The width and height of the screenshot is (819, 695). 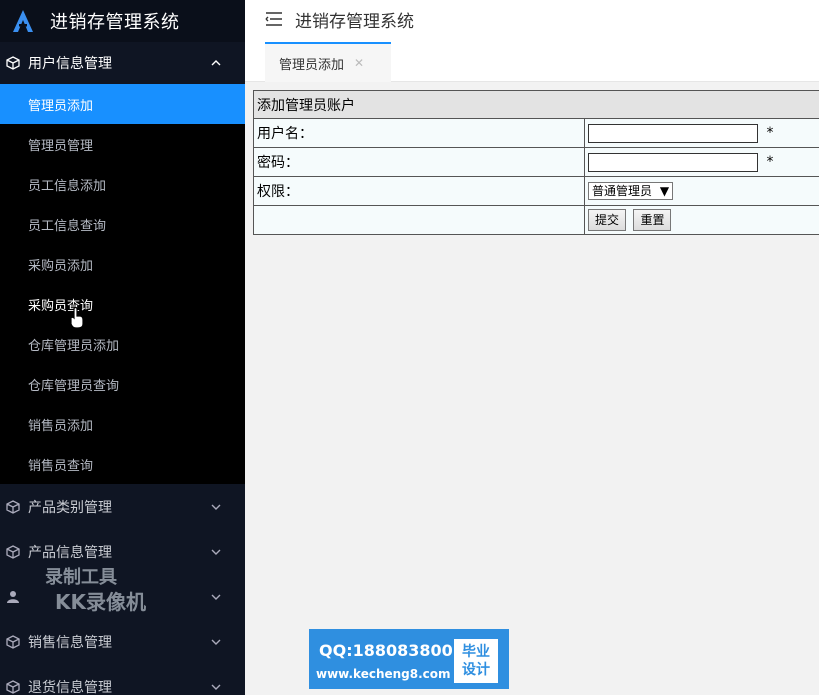 I want to click on sidebar-item-purchaser-add: 采购员添加, so click(x=122, y=264).